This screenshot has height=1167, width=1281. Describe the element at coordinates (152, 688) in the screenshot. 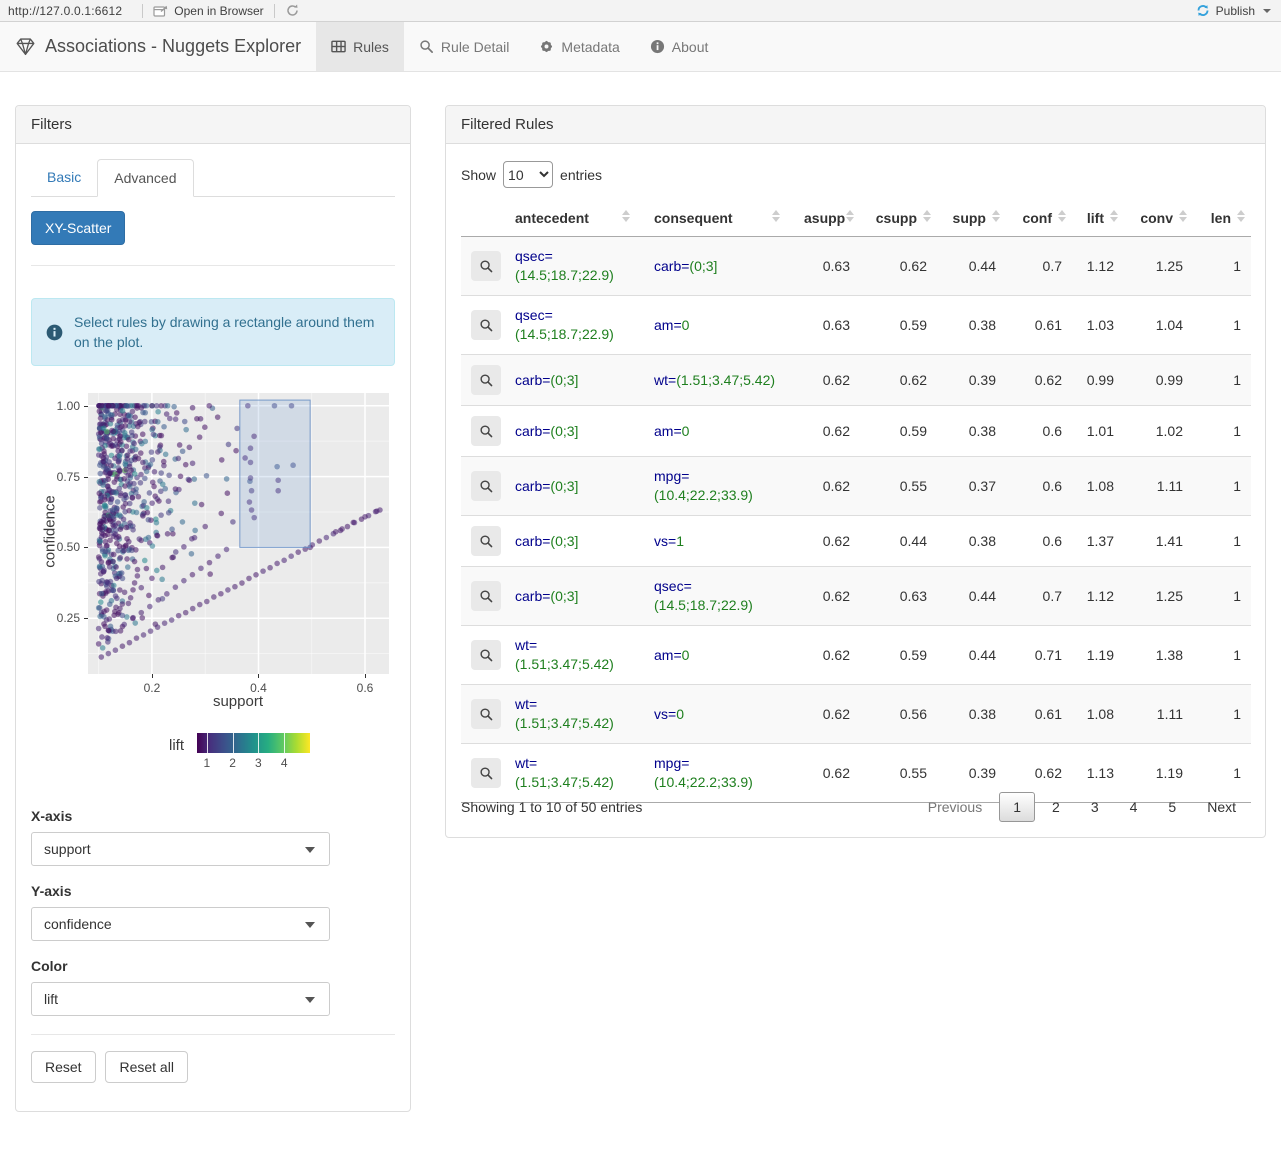

I see `x-tick-label: 0.2` at that location.